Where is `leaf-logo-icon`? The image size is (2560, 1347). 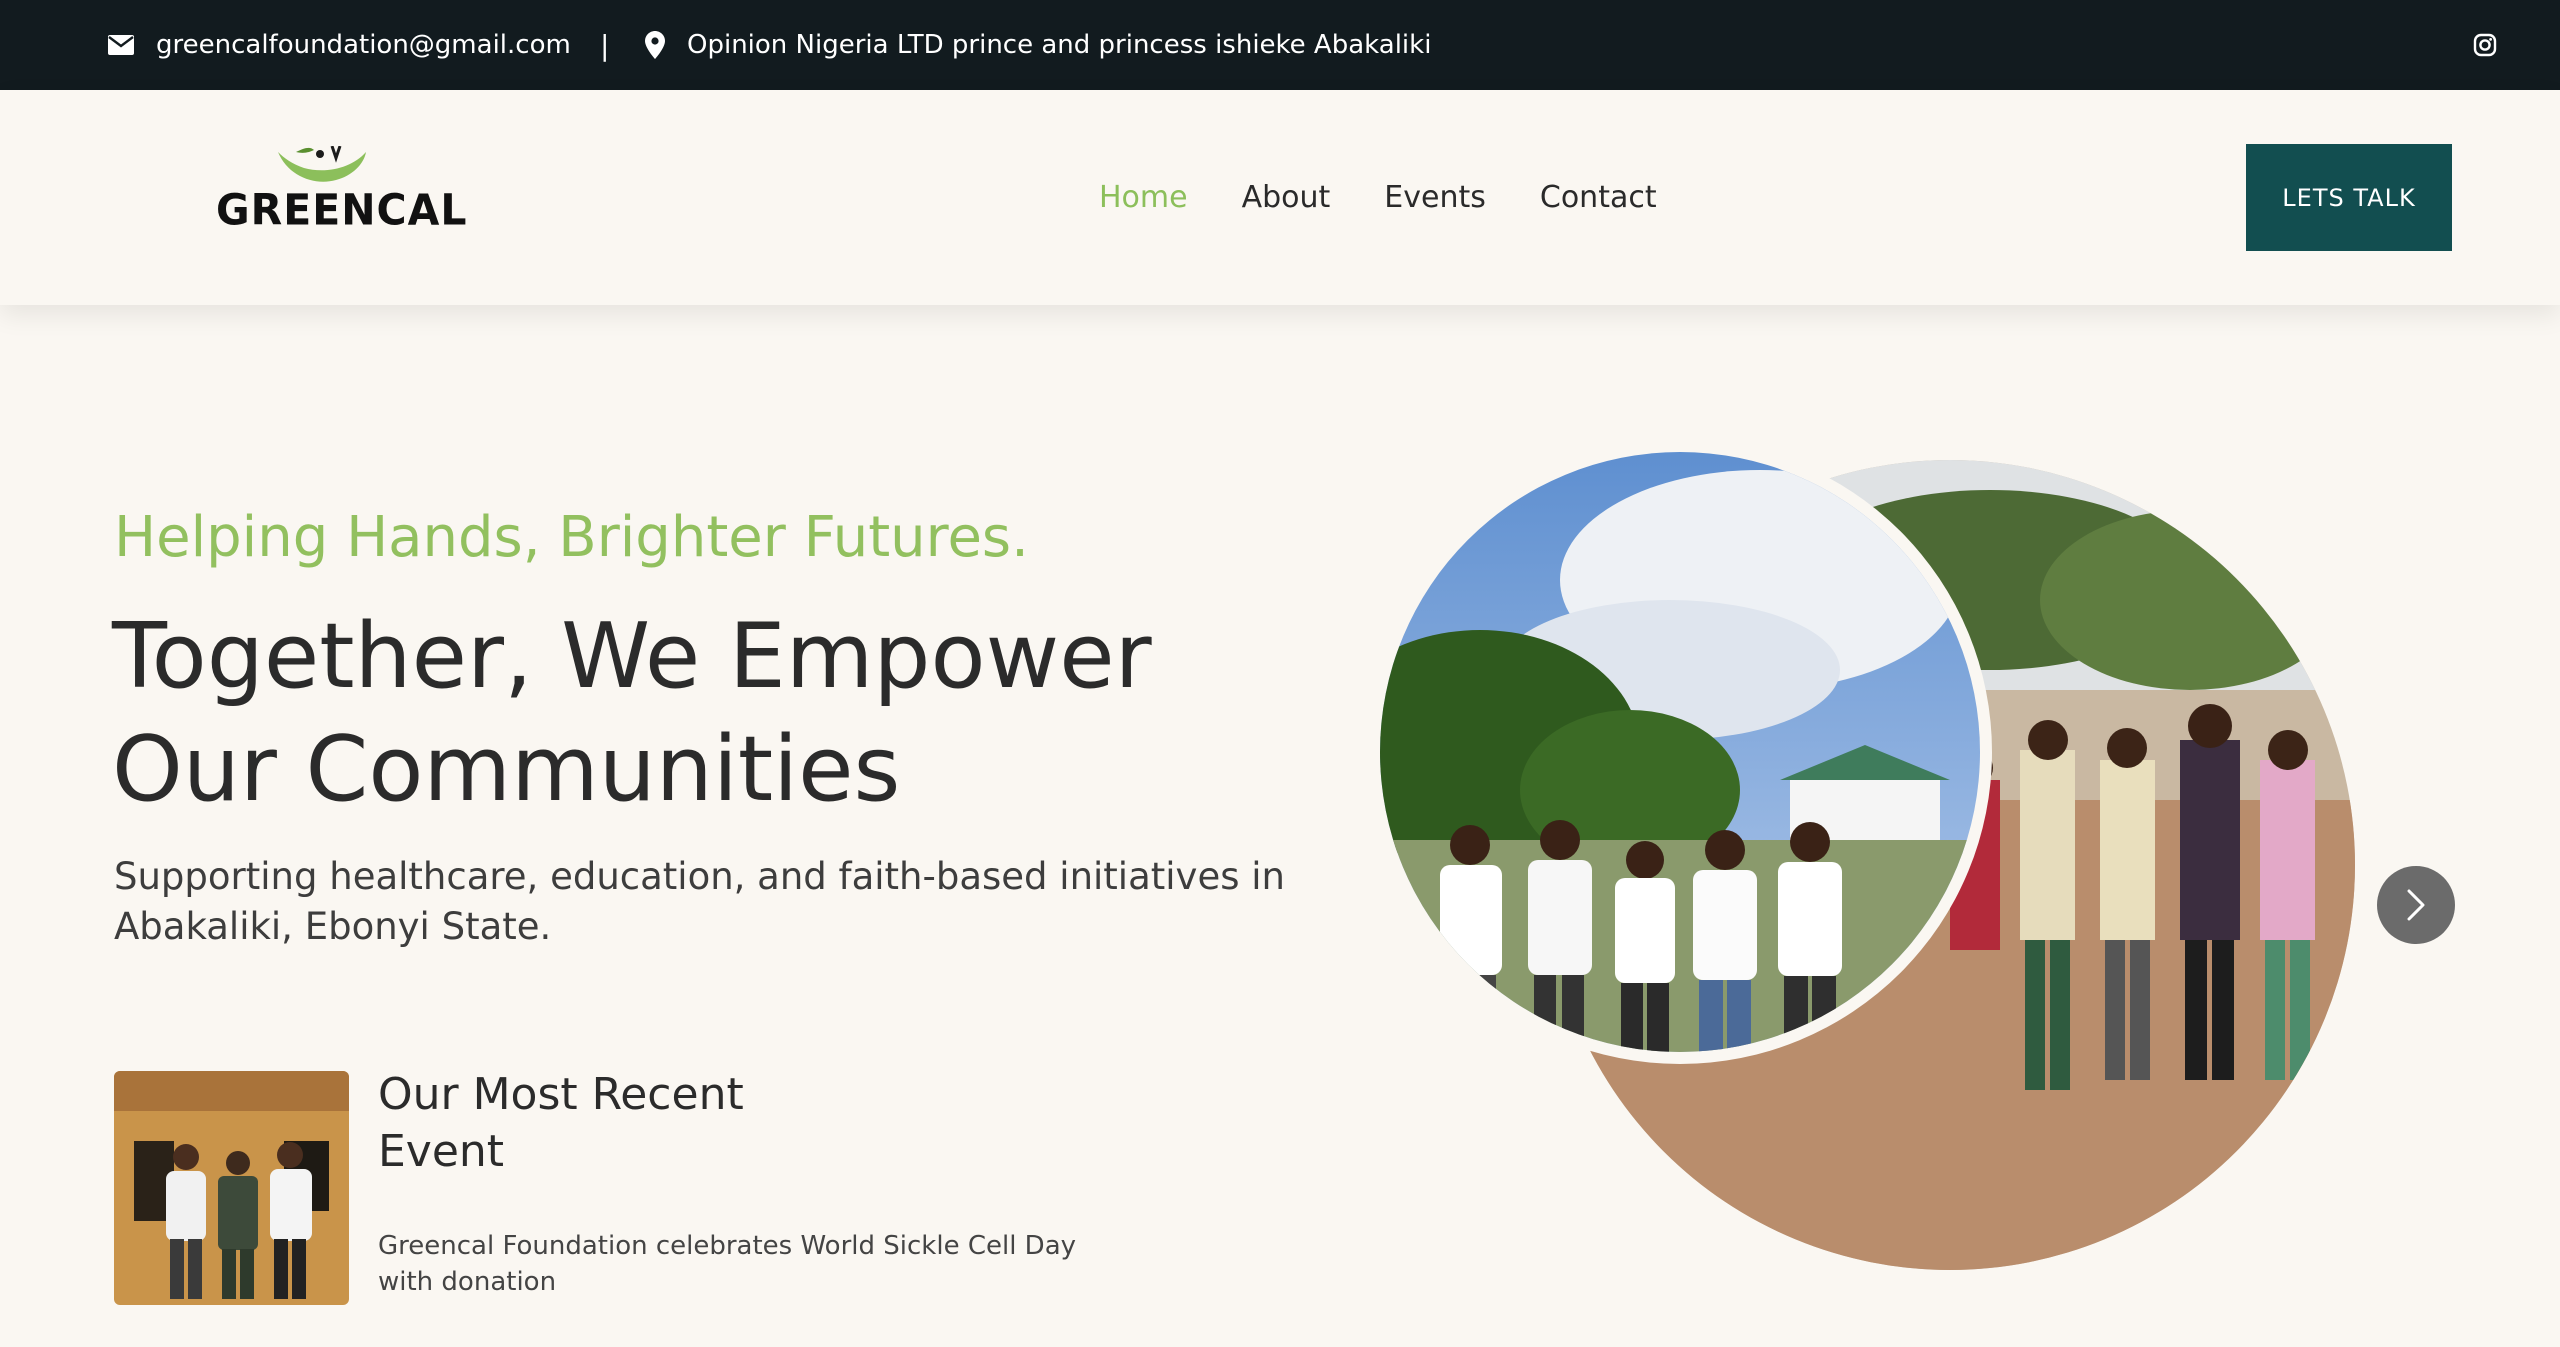
leaf-logo-icon is located at coordinates (322, 164).